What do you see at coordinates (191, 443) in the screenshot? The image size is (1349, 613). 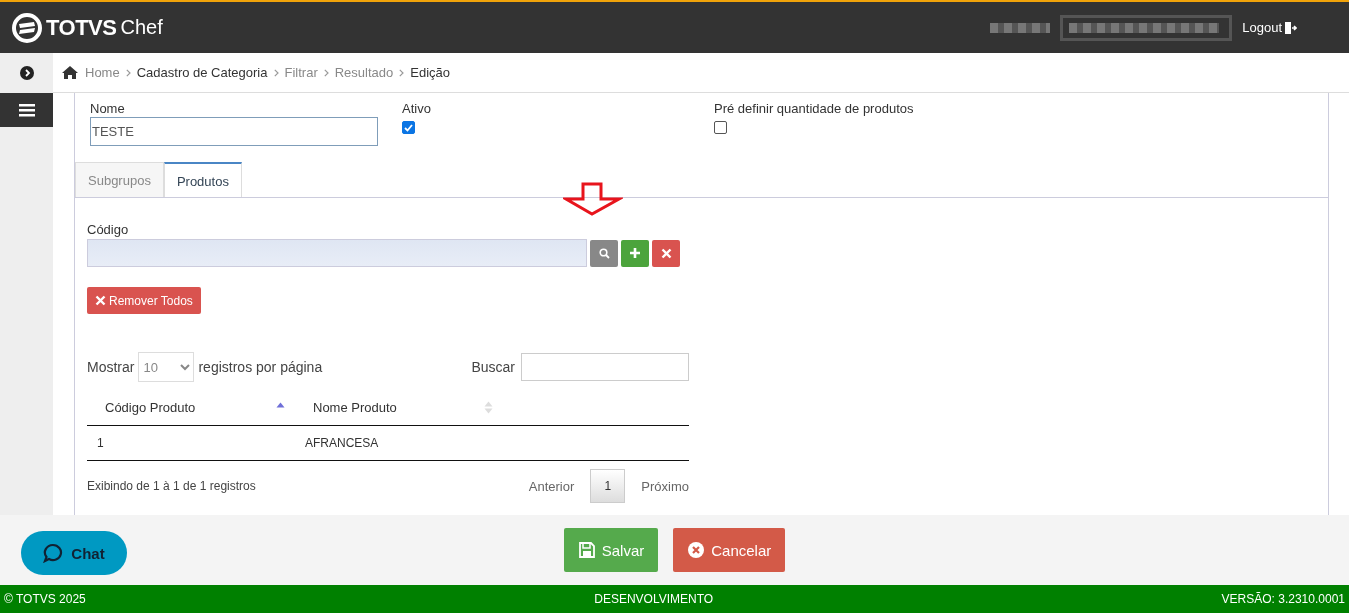 I see `table-cell: 1` at bounding box center [191, 443].